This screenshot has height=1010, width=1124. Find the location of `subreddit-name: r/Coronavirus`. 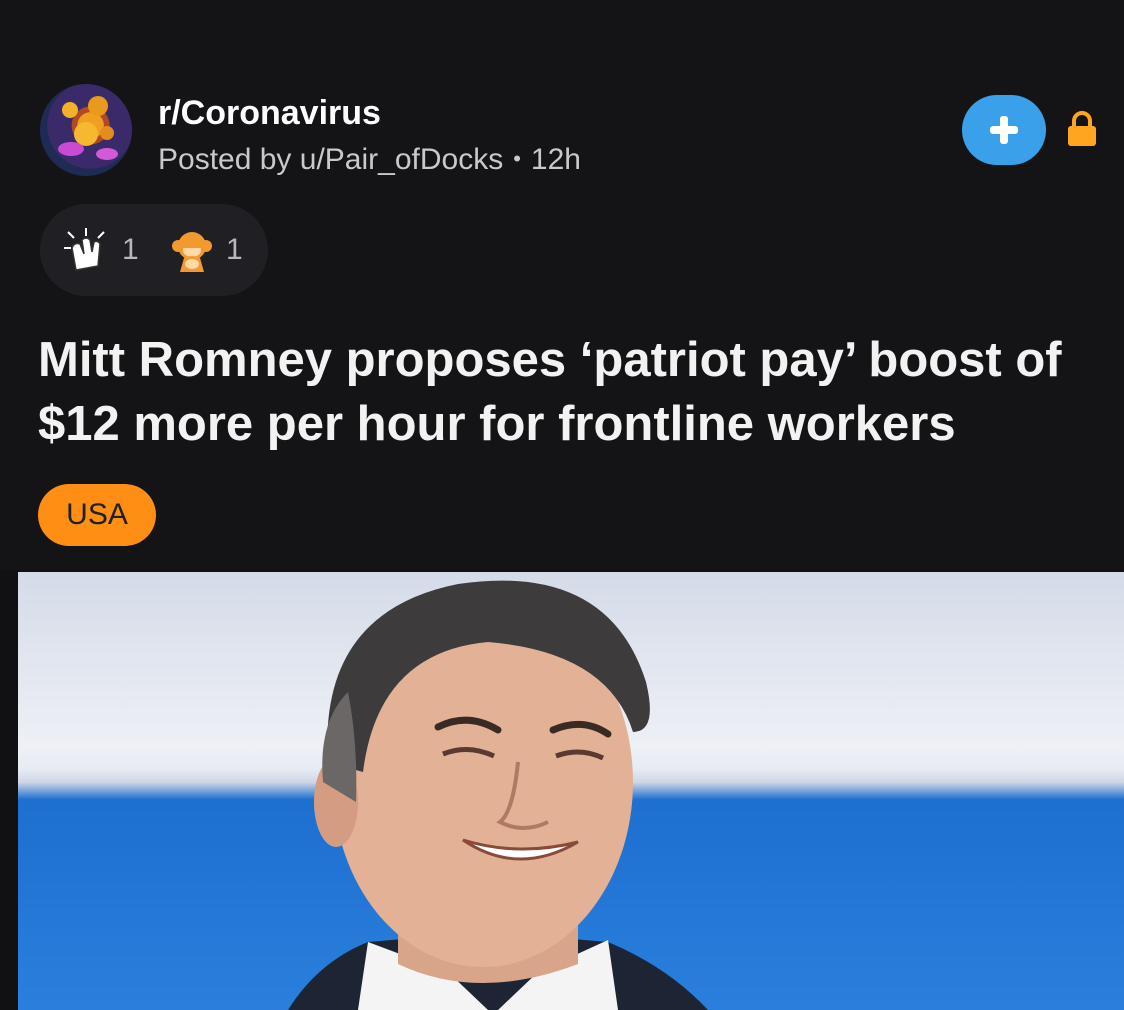

subreddit-name: r/Coronavirus is located at coordinates (269, 113).